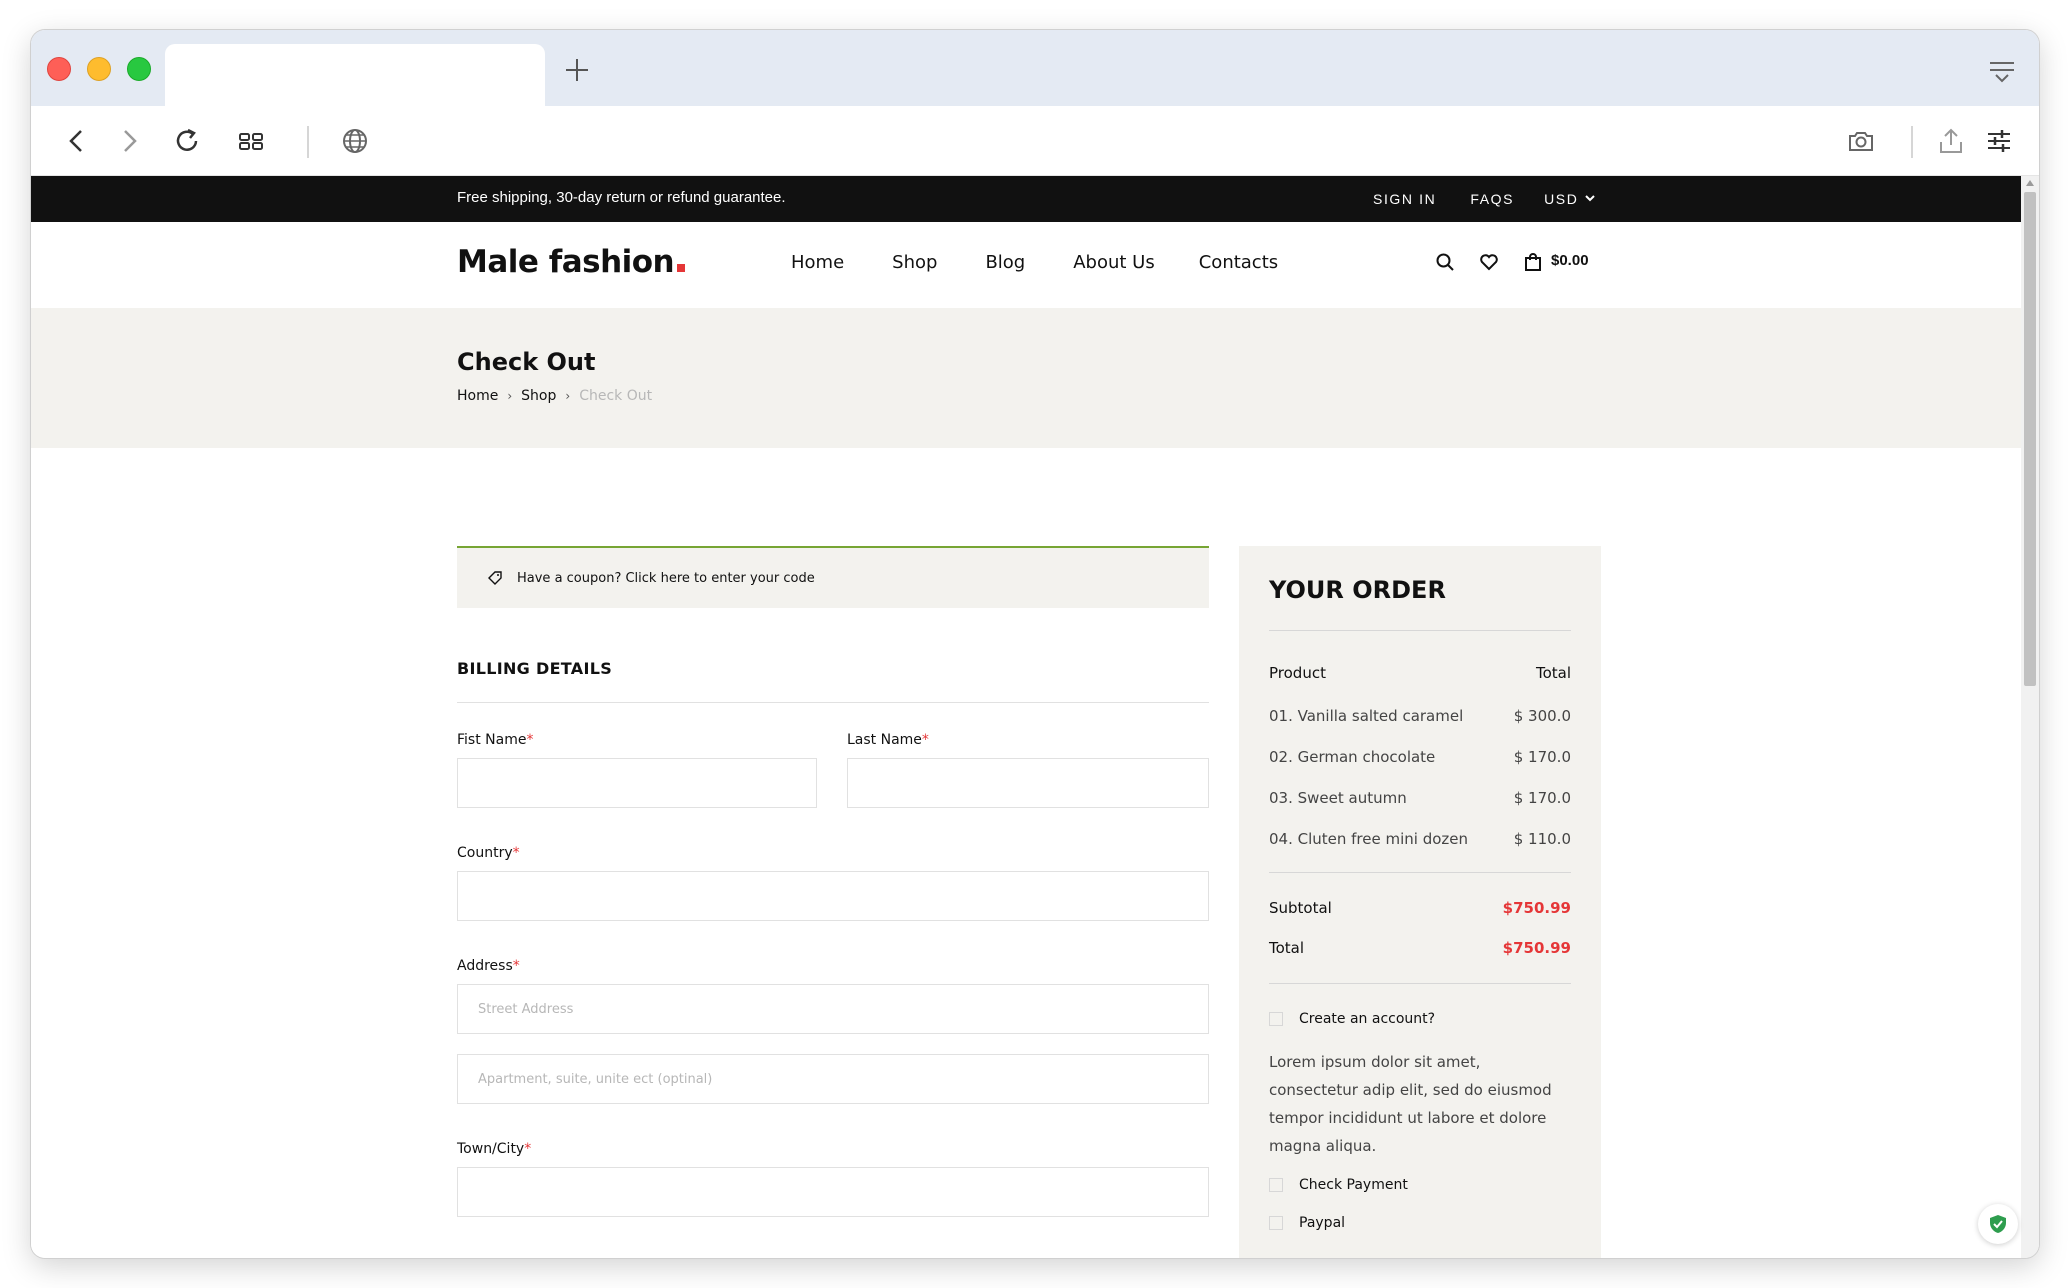 The width and height of the screenshot is (2069, 1288). I want to click on back-icon, so click(77, 141).